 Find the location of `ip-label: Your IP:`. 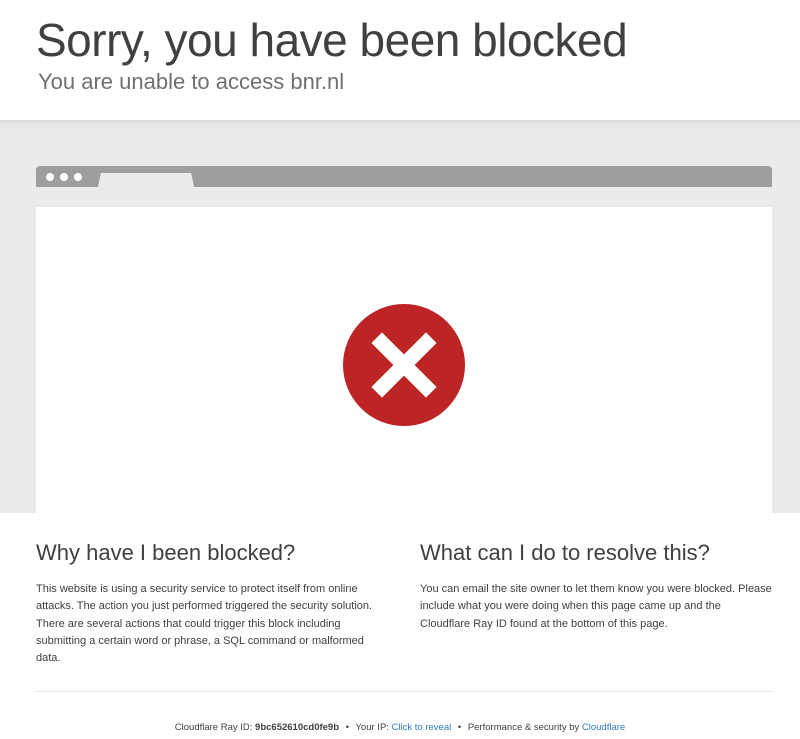

ip-label: Your IP: is located at coordinates (372, 728).